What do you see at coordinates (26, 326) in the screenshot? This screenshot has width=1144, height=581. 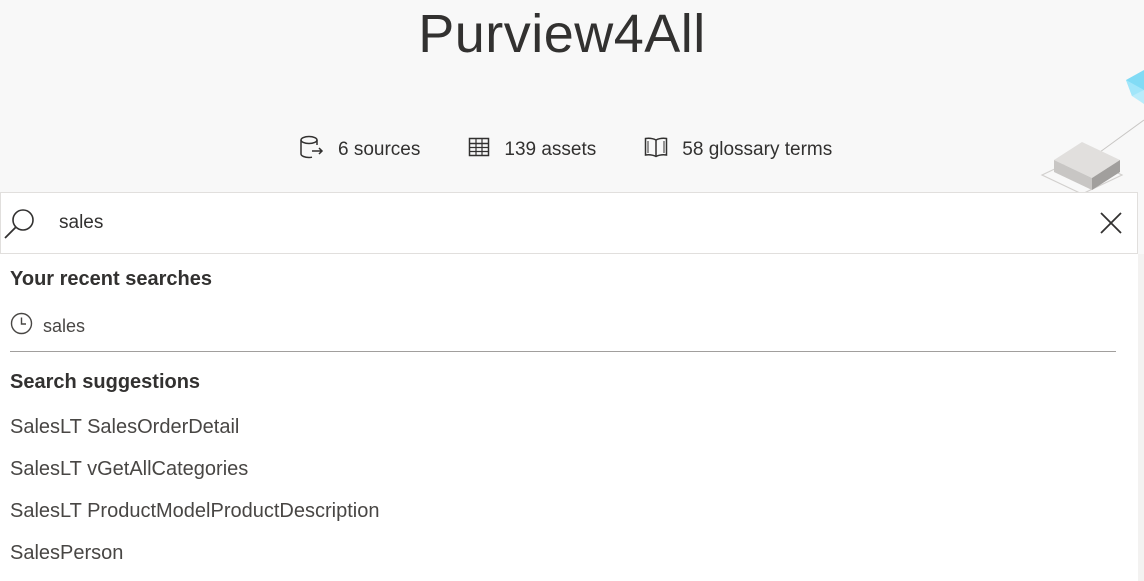 I see `clock-icon` at bounding box center [26, 326].